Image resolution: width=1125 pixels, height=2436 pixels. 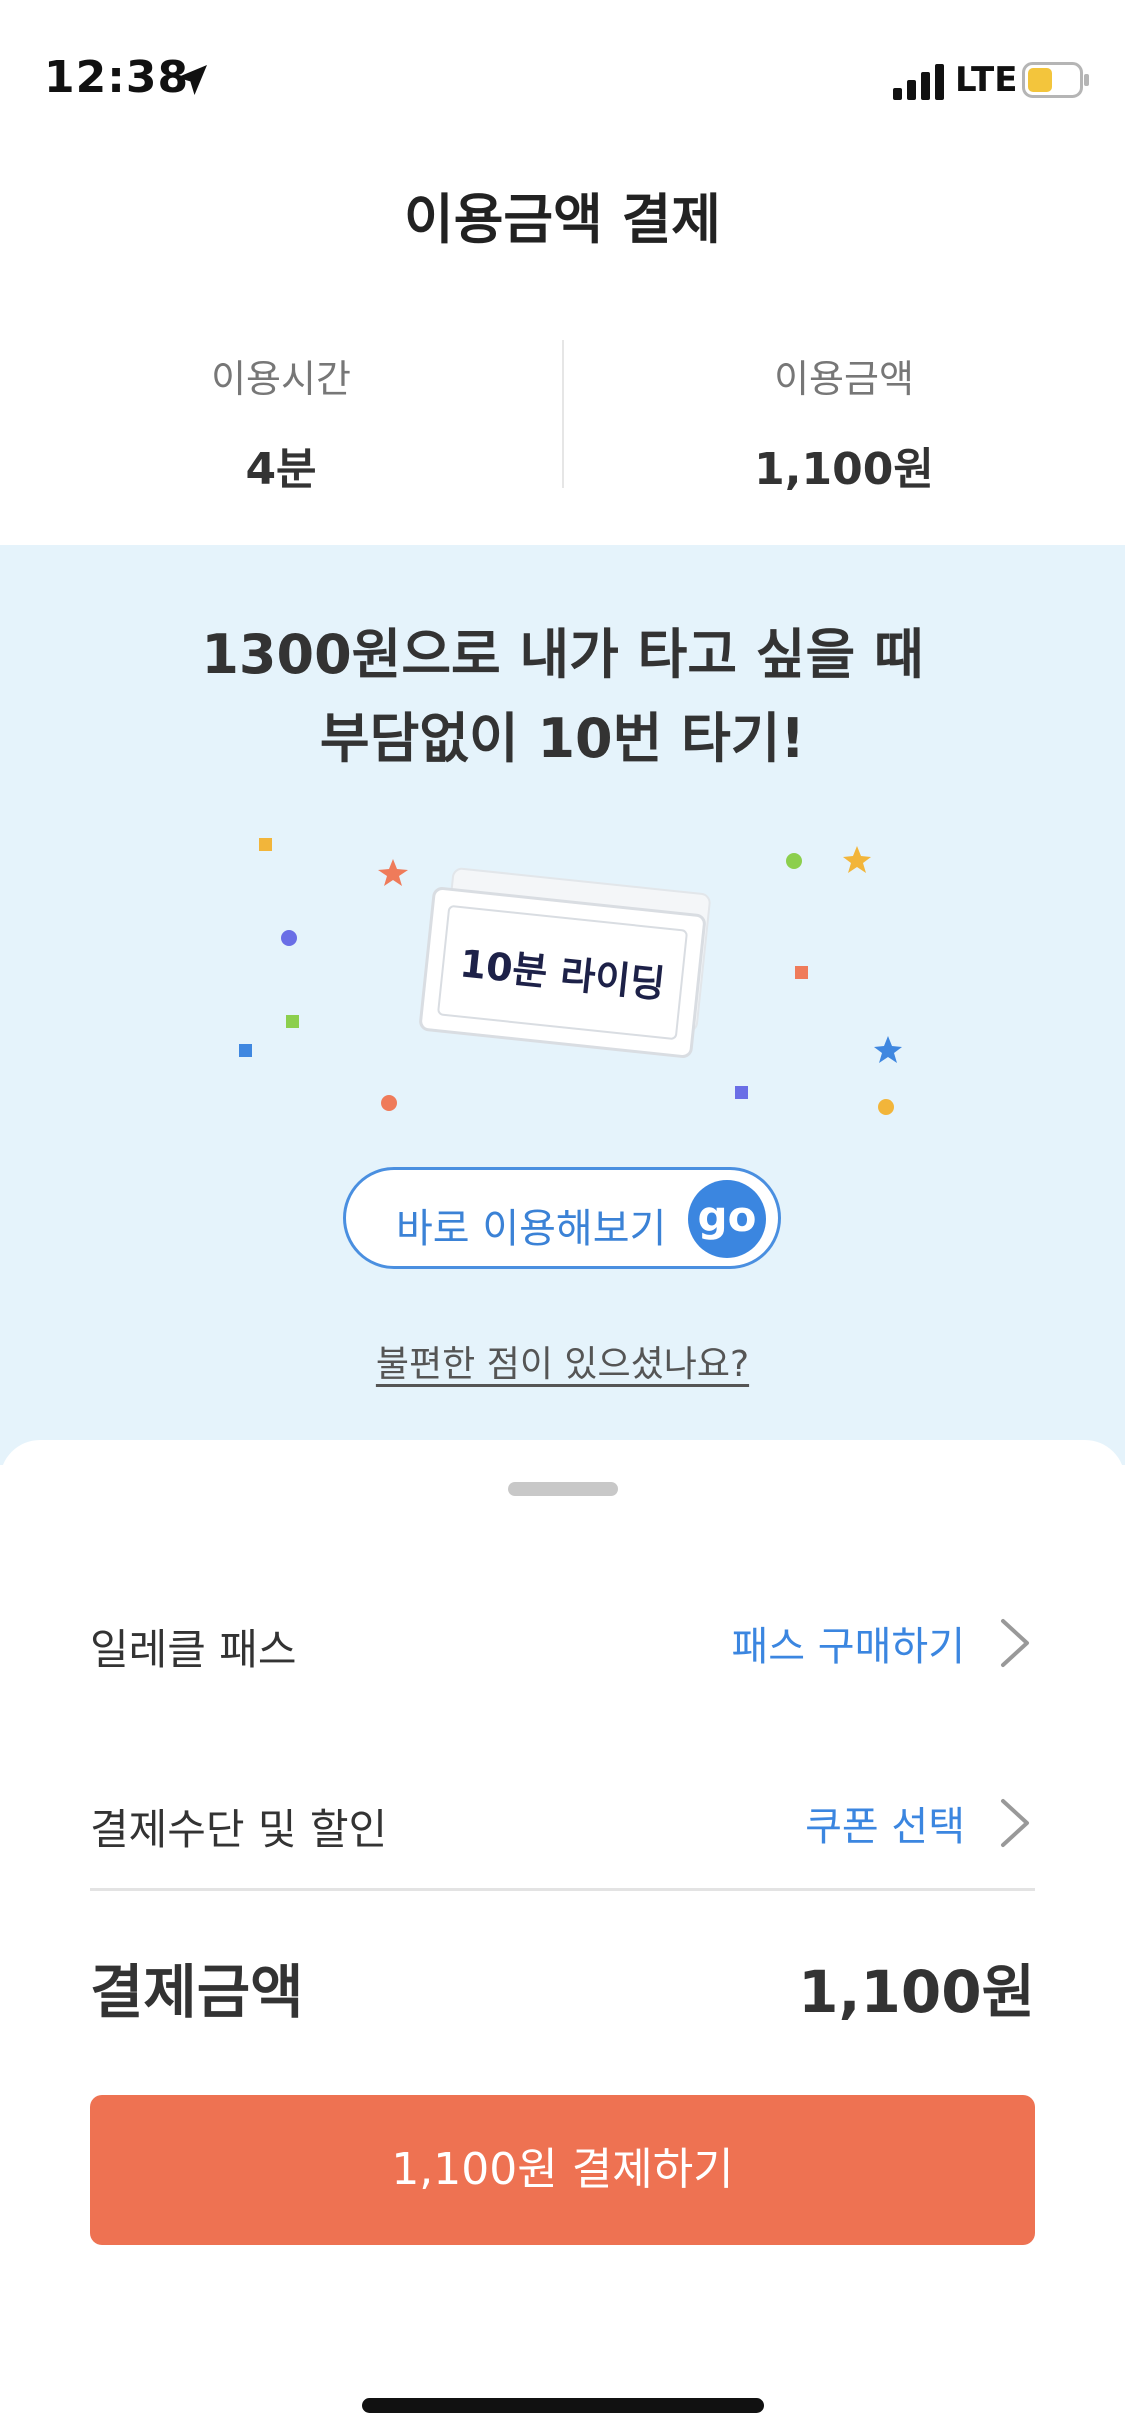 I want to click on coupon-select-label: 쿠폰 선택, so click(x=885, y=1827).